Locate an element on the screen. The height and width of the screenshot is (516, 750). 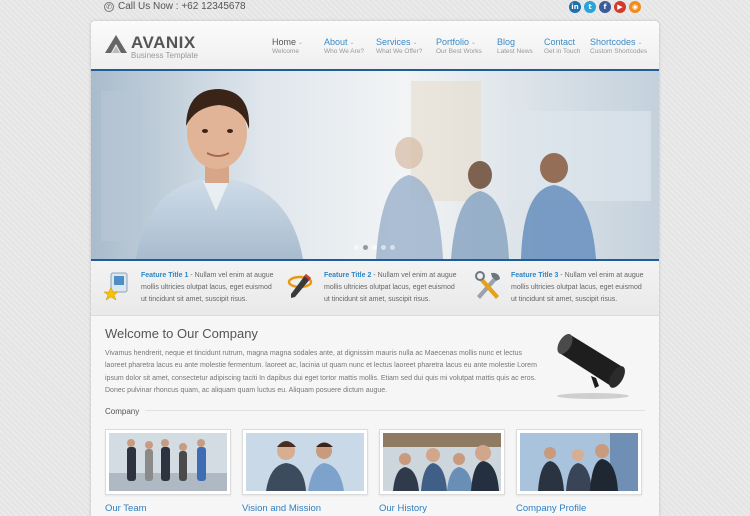
section-label: Company is located at coordinates (125, 411).